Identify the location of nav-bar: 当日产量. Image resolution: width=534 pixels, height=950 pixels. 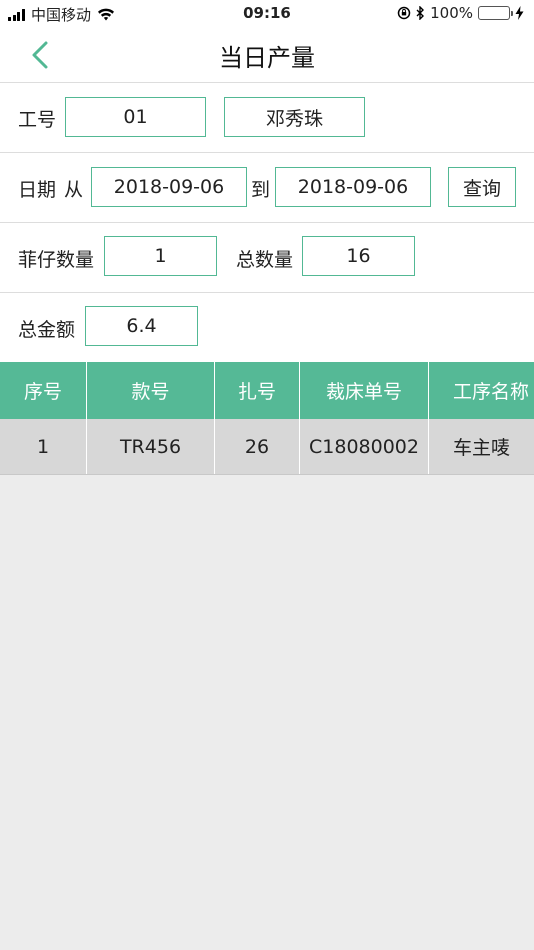
(267, 55).